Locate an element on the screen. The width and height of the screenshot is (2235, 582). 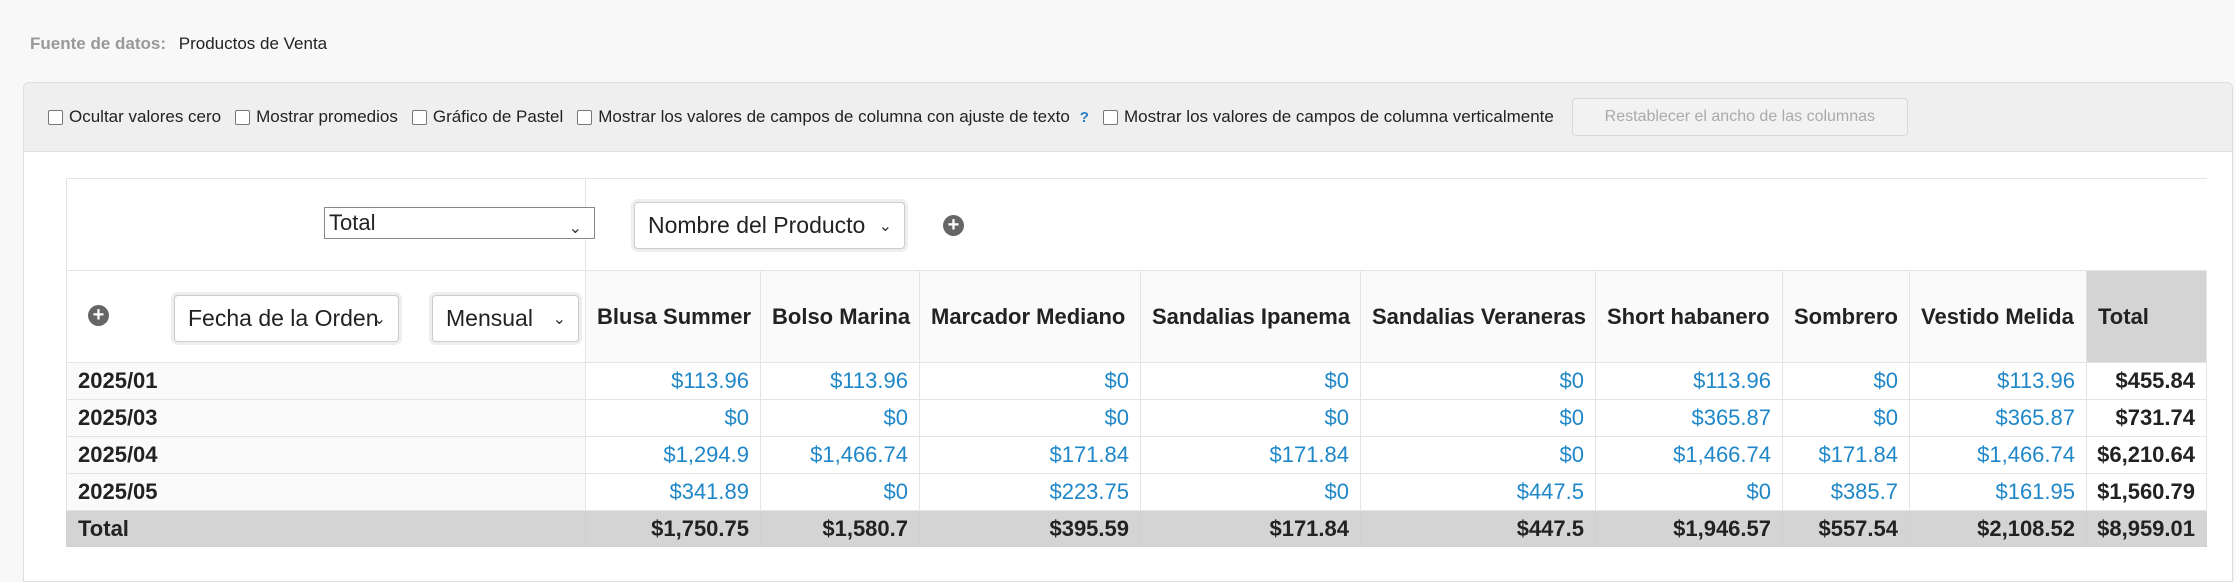
row-total-cell: $455.84 is located at coordinates (2146, 381).